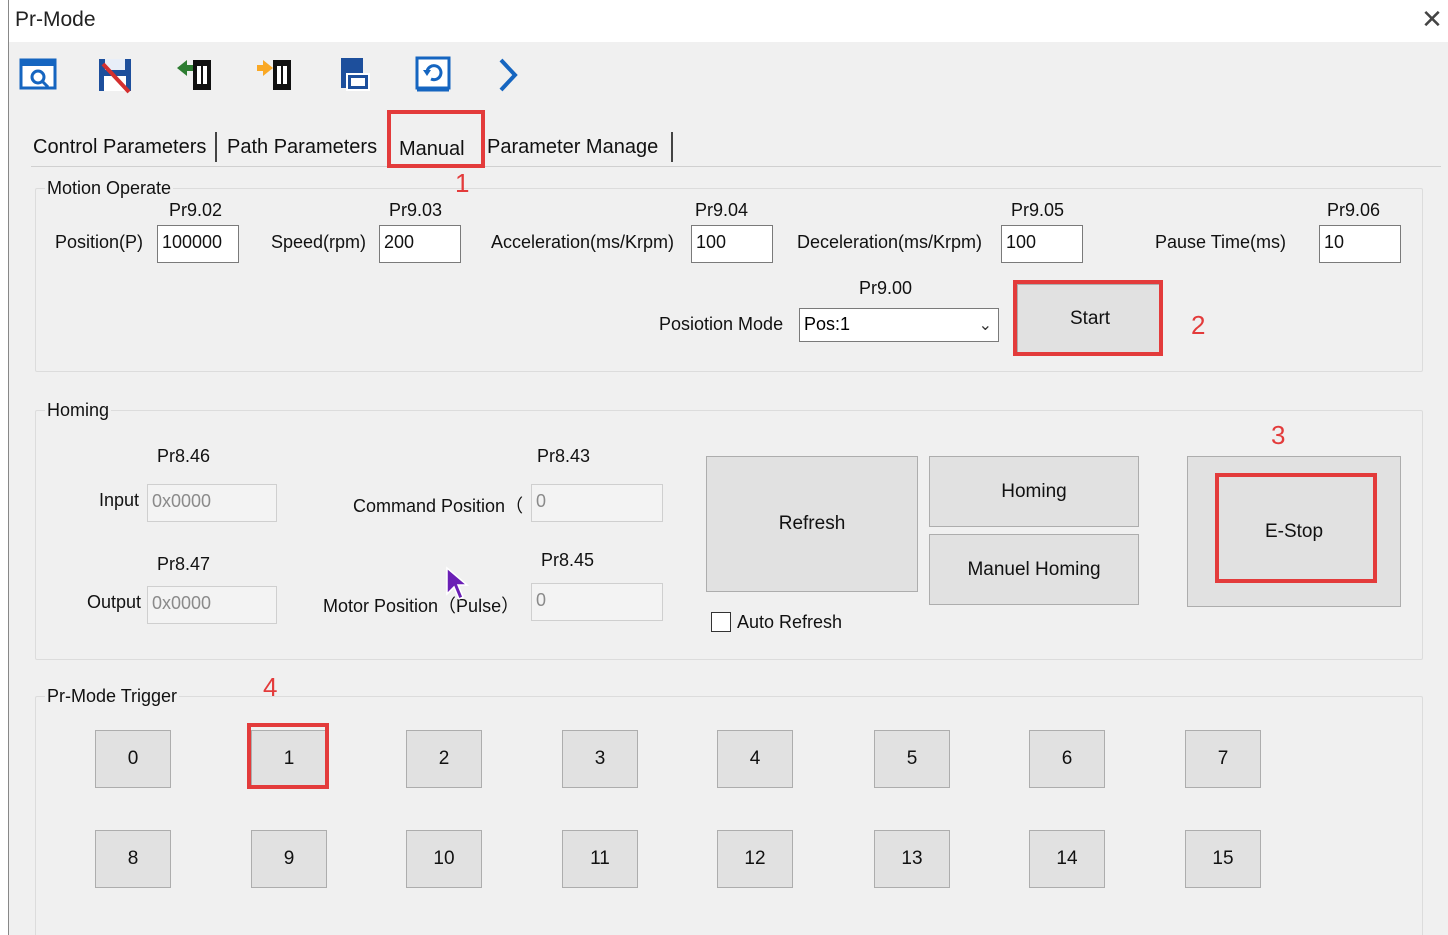 The width and height of the screenshot is (1448, 935). Describe the element at coordinates (509, 75) in the screenshot. I see `next-icon` at that location.